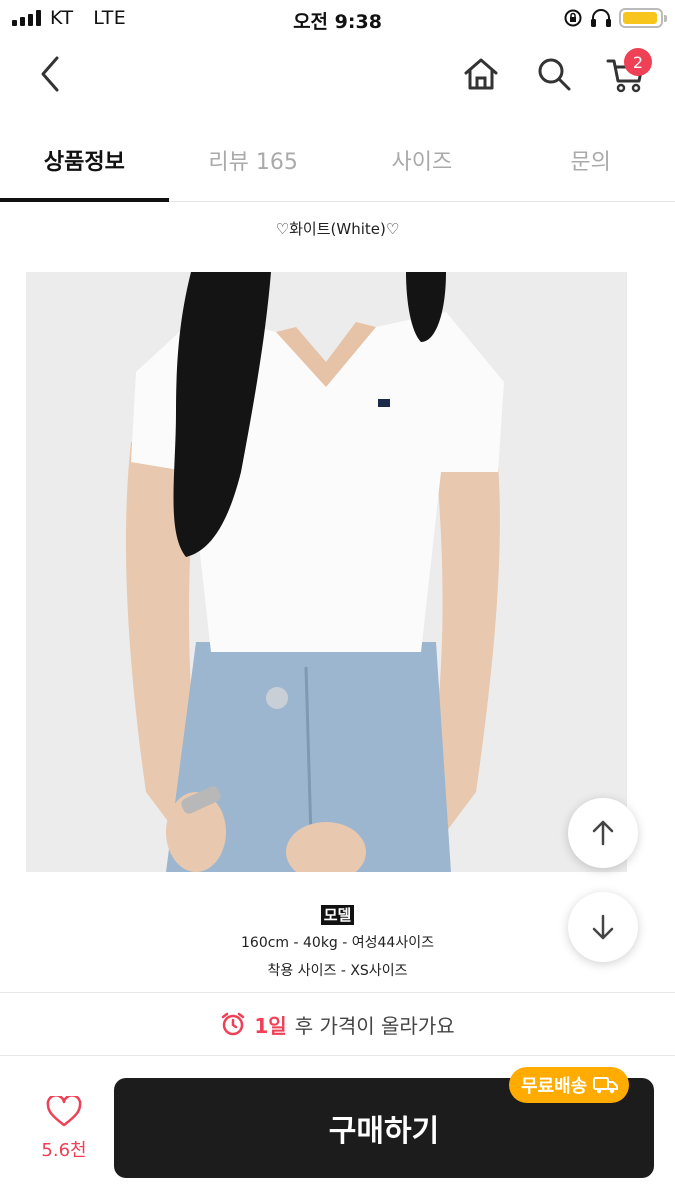 The image size is (675, 1200). Describe the element at coordinates (606, 1085) in the screenshot. I see `truck-icon` at that location.